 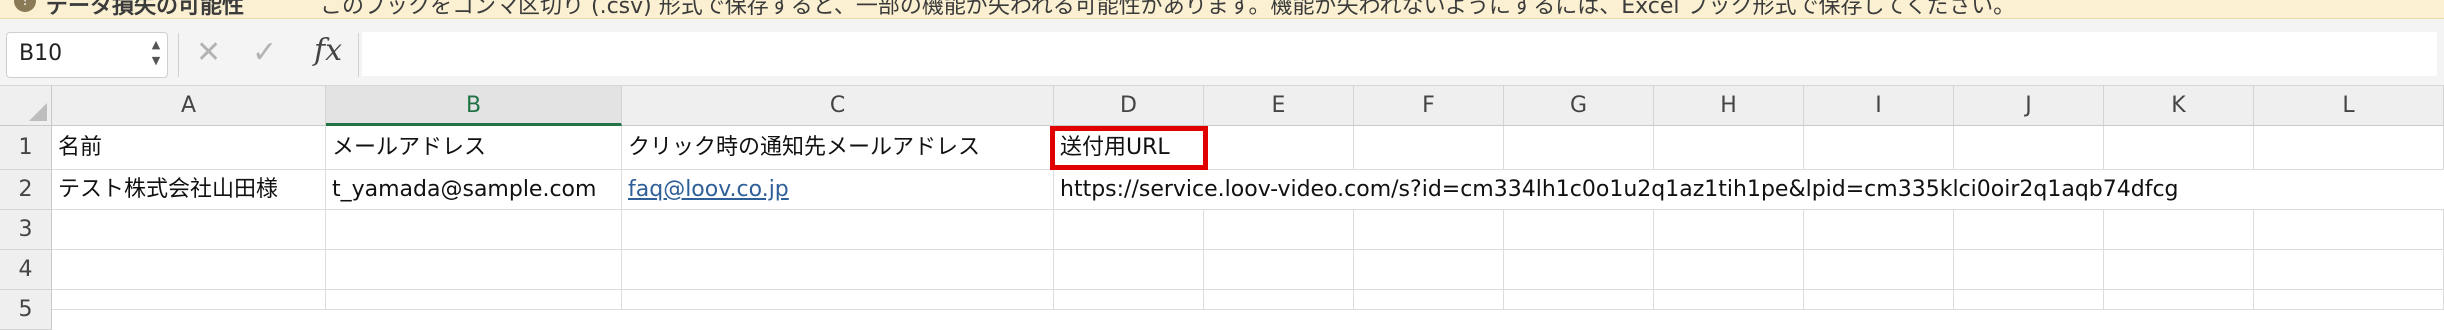 I want to click on column-header-b: B, so click(x=474, y=106).